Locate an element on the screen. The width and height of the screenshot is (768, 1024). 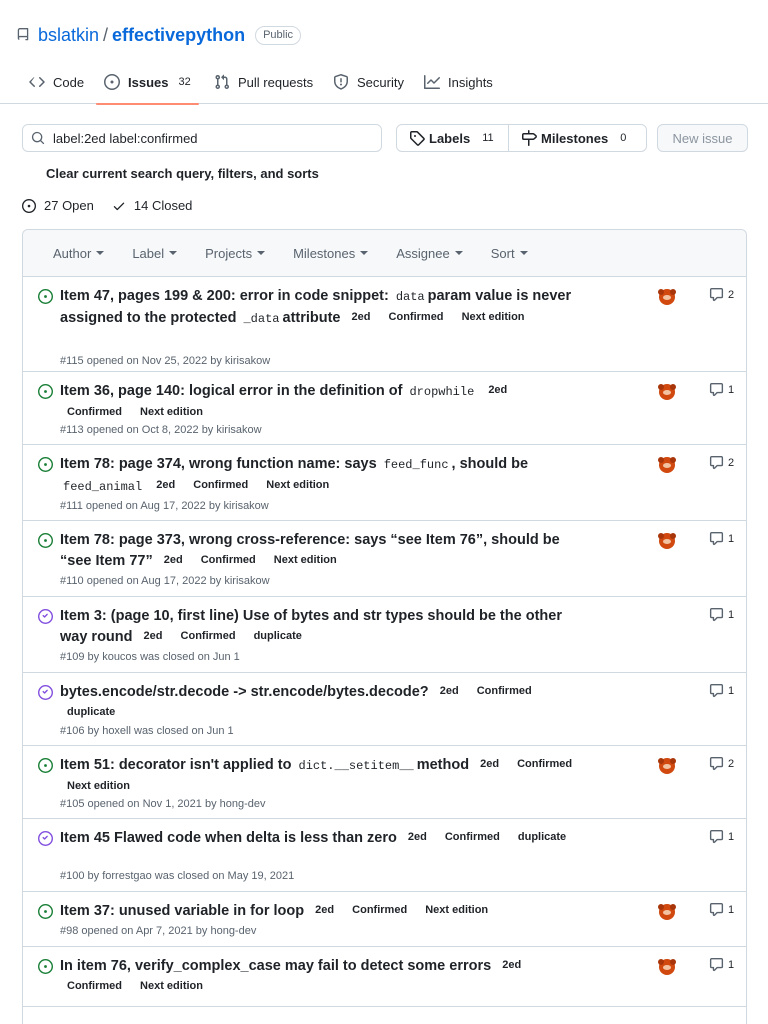
labels-count: 11 is located at coordinates (488, 138).